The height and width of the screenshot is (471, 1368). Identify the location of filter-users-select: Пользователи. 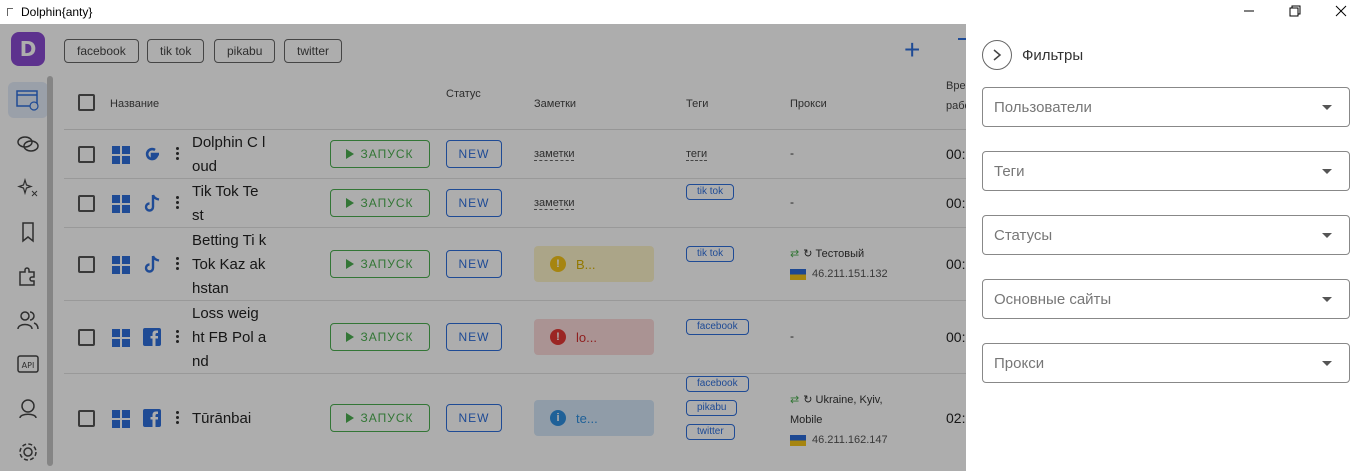
(1166, 107).